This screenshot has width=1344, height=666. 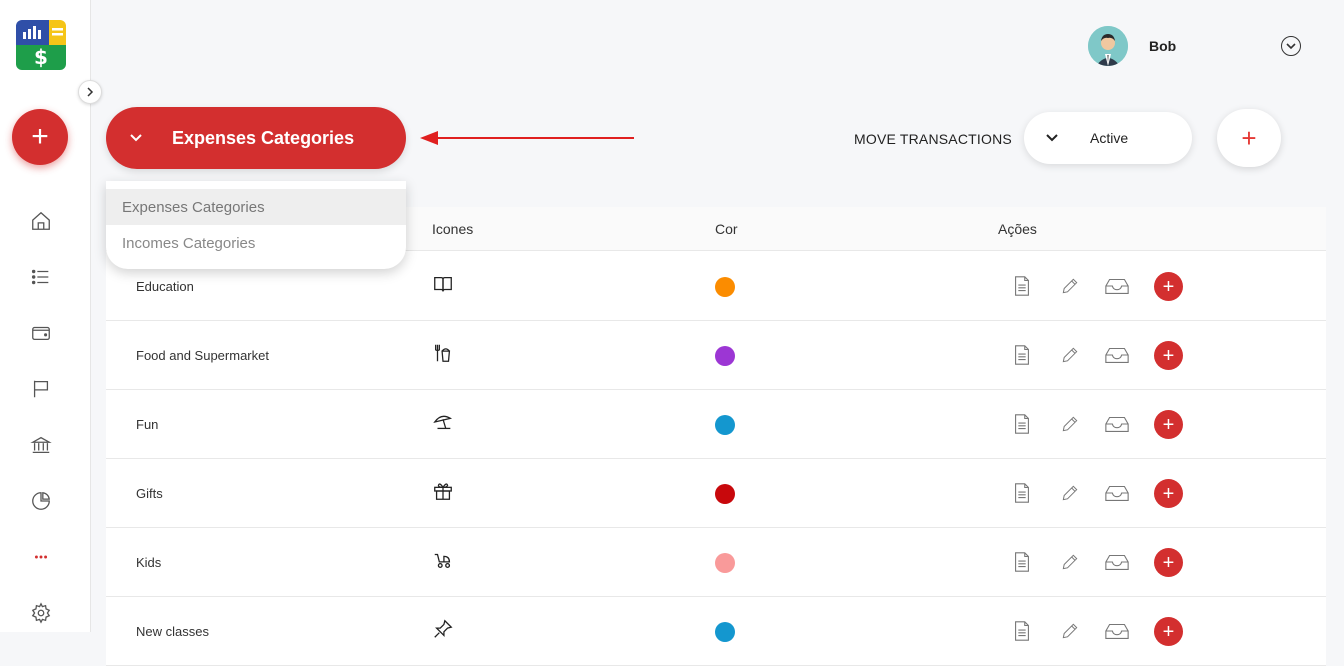 I want to click on avatar, so click(x=1108, y=46).